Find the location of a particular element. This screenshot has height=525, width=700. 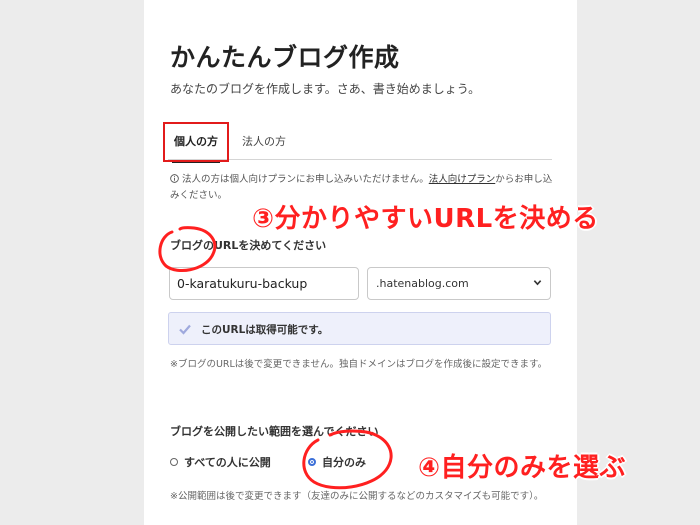

availability-status: このURLは取得可能です。 is located at coordinates (359, 328).